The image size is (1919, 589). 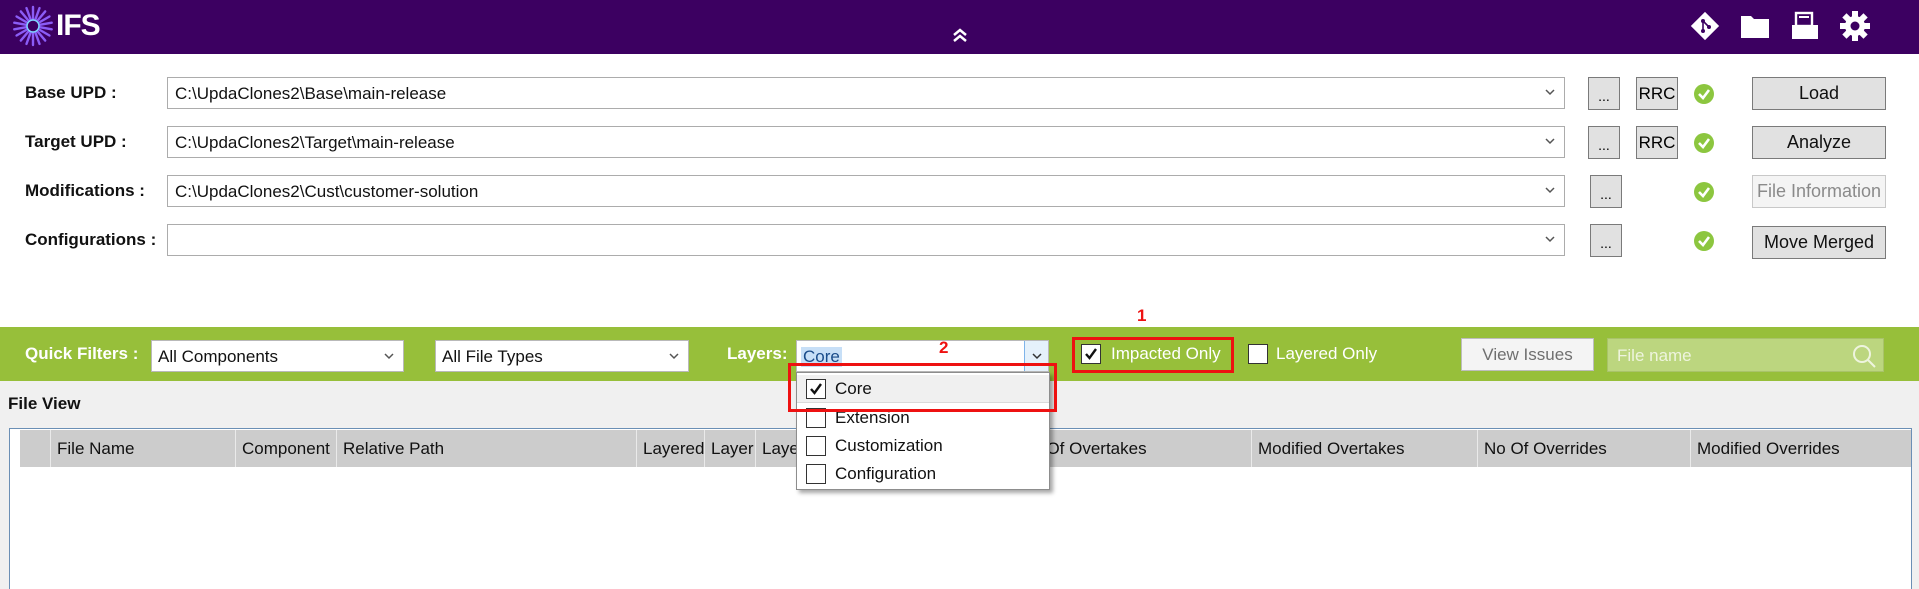 I want to click on annotation-number-2: 2, so click(x=944, y=347).